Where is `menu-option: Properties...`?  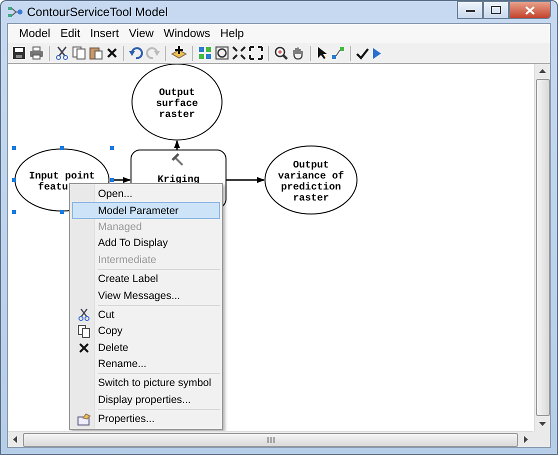 menu-option: Properties... is located at coordinates (146, 419).